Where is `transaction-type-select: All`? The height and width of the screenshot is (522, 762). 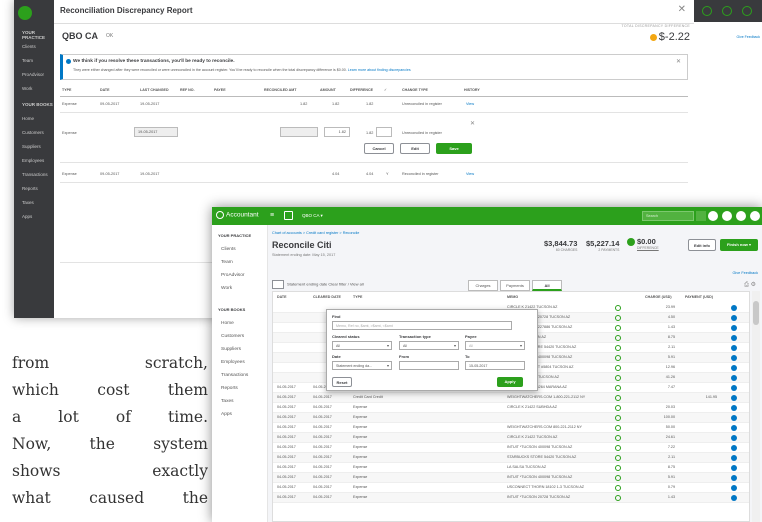 transaction-type-select: All is located at coordinates (429, 345).